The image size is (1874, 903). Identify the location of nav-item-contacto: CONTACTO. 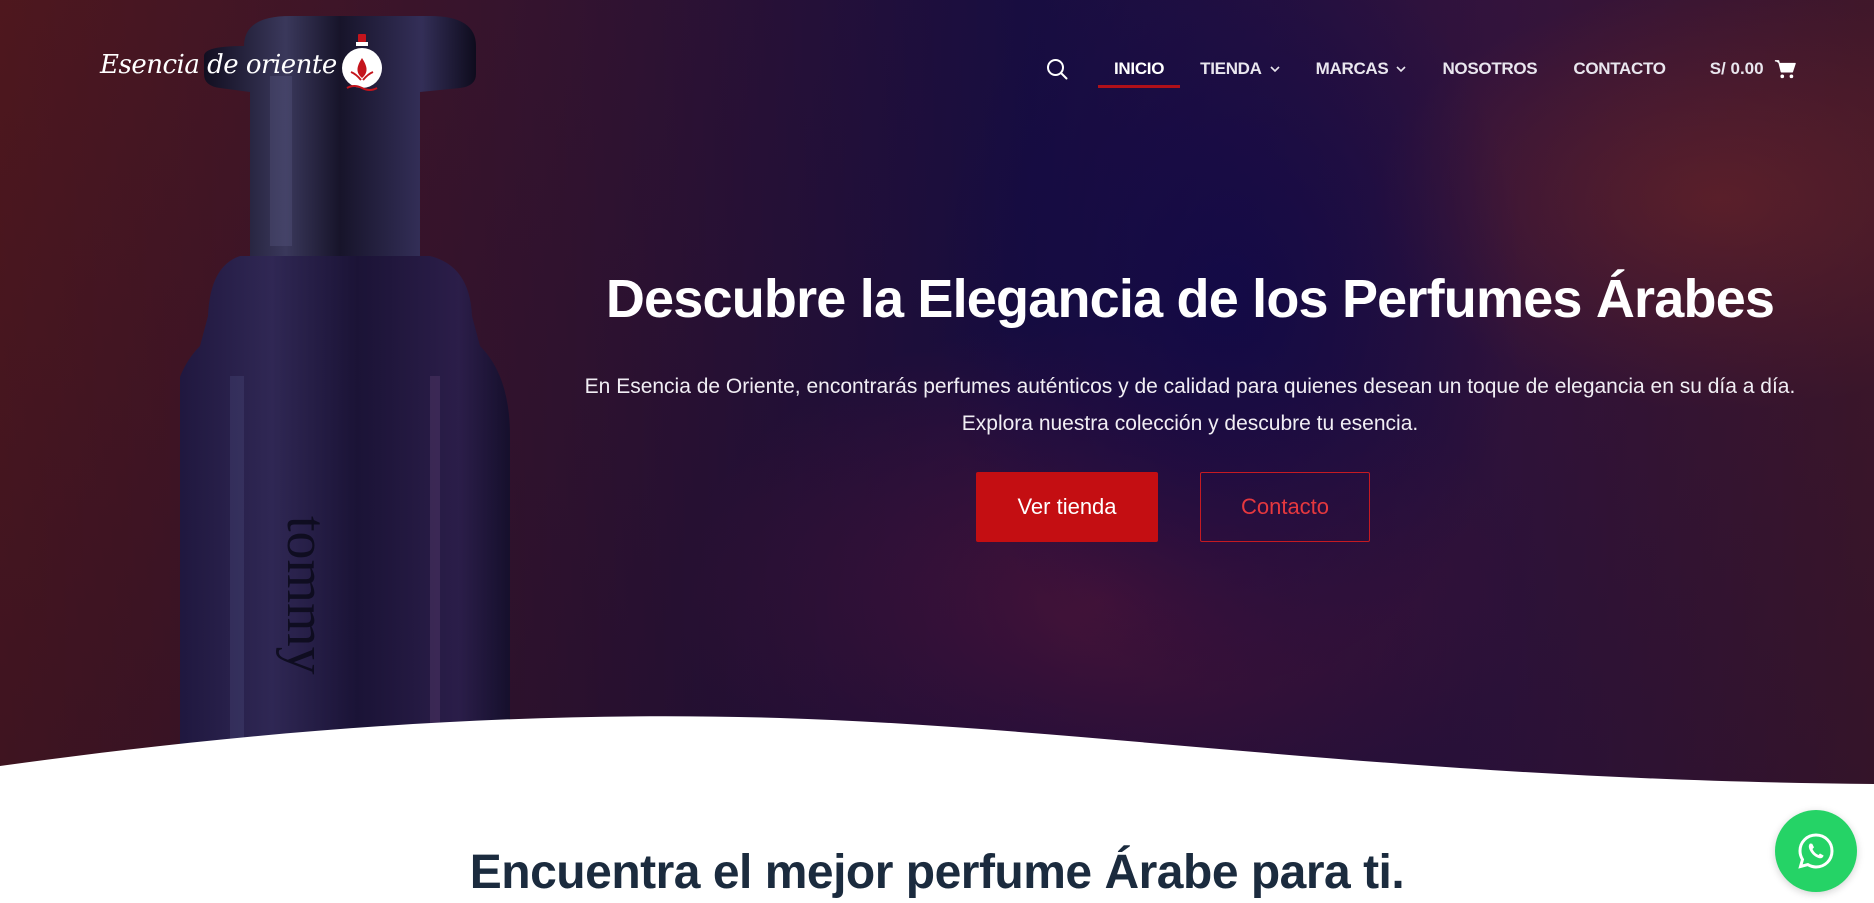
(1619, 69).